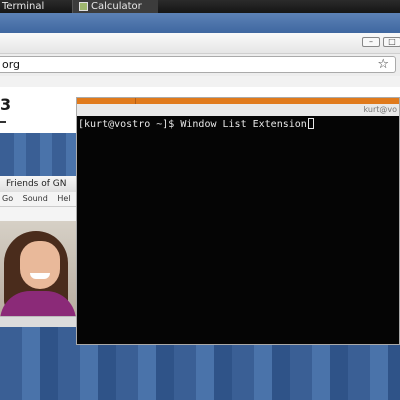 The image size is (400, 400). I want to click on calculator-icon, so click(83, 6).